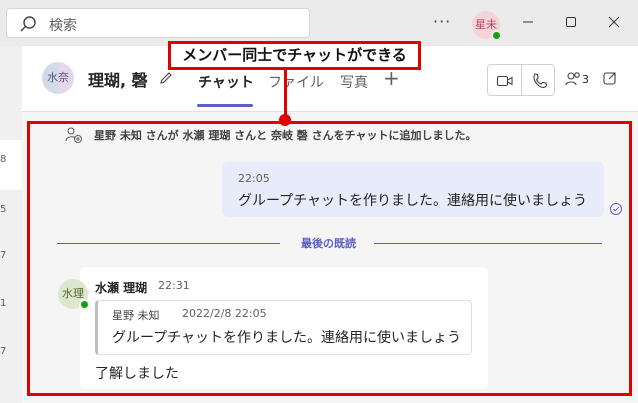 The width and height of the screenshot is (638, 403). I want to click on tab-photos: 写真, so click(354, 82).